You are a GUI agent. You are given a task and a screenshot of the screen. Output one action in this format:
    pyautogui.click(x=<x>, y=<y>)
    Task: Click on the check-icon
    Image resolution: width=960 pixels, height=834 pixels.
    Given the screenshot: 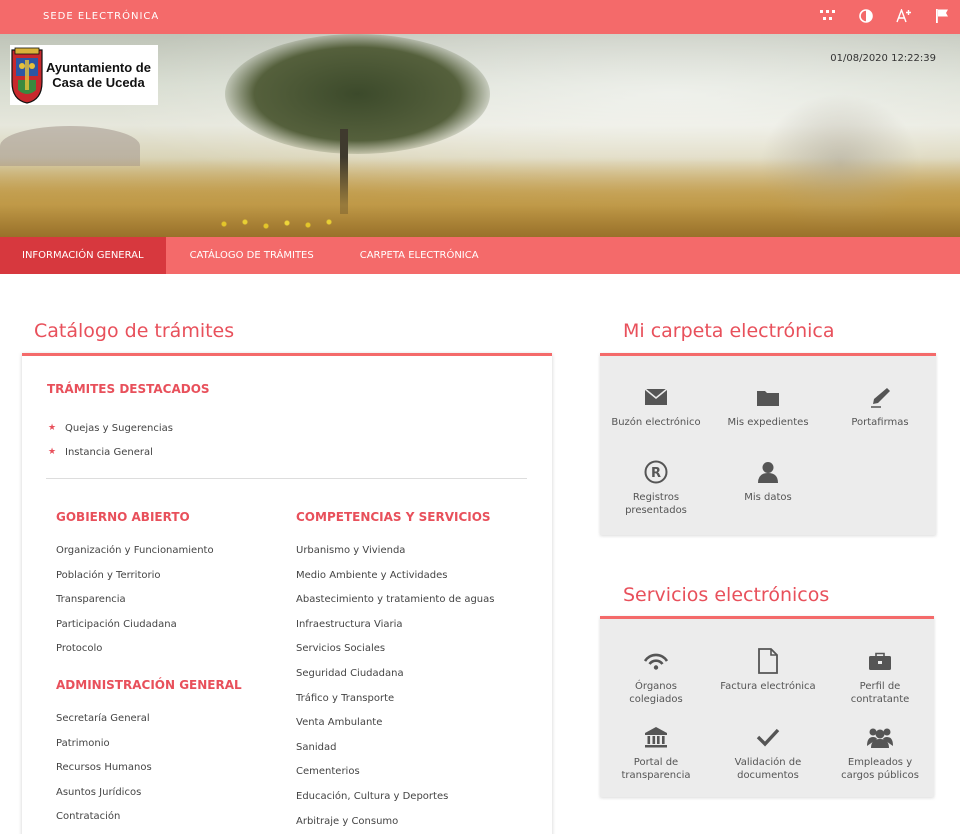 What is the action you would take?
    pyautogui.click(x=768, y=737)
    